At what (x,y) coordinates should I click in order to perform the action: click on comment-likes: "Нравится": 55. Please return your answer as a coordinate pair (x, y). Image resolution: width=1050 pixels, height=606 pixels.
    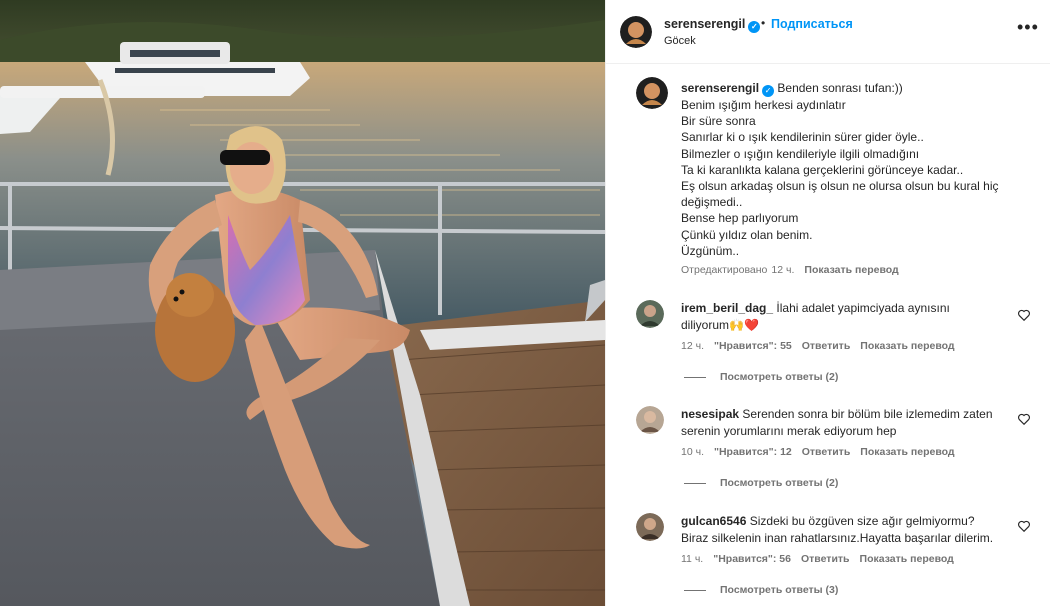
    Looking at the image, I should click on (753, 346).